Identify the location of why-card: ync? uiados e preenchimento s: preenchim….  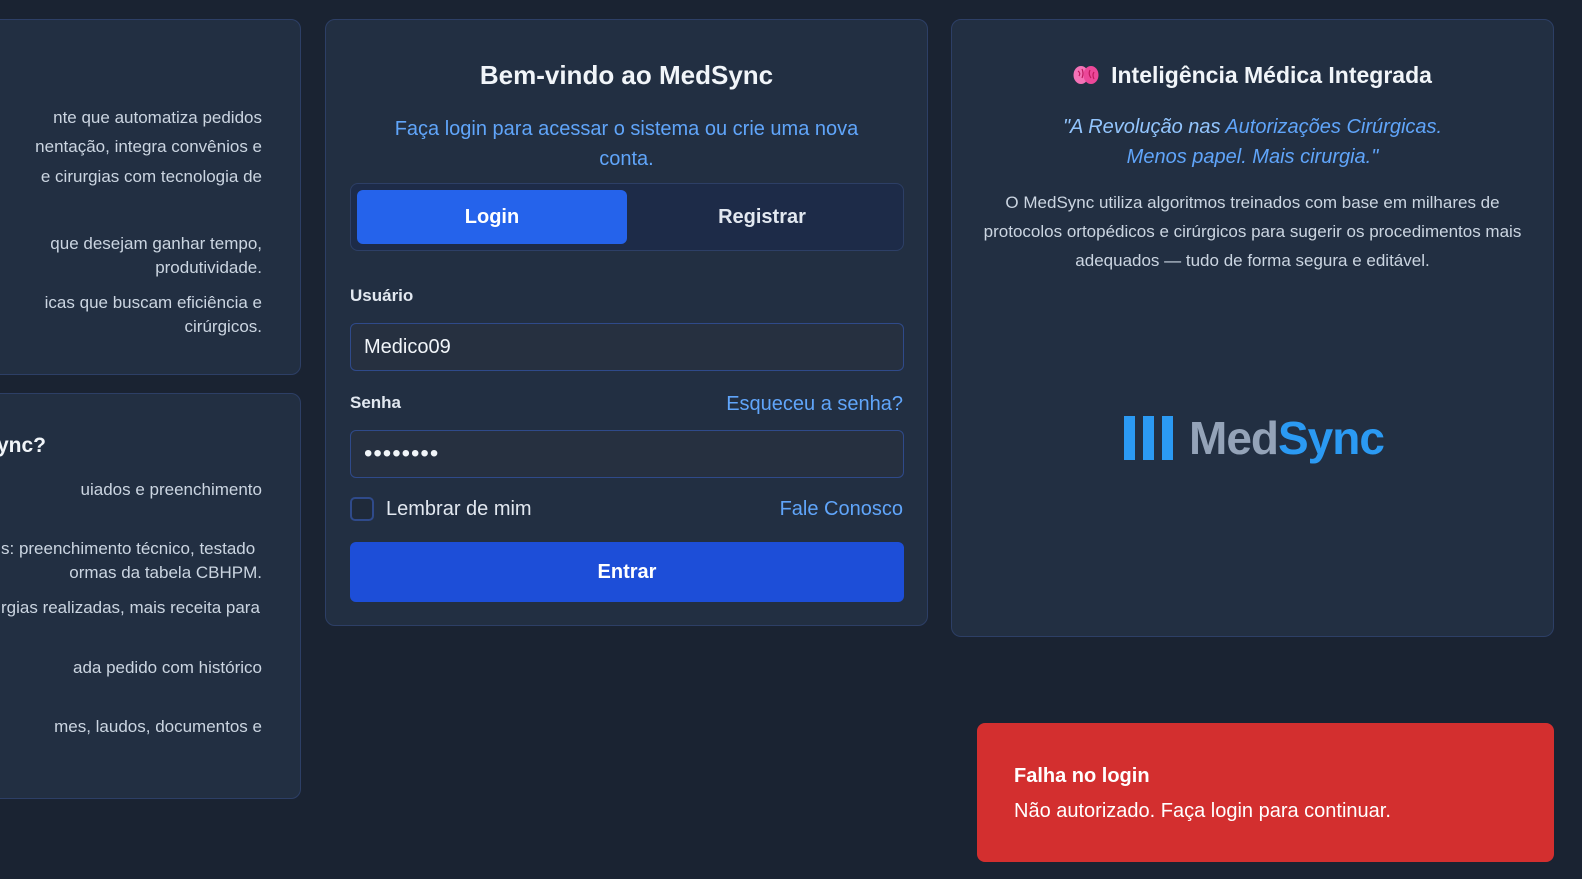
(150, 596).